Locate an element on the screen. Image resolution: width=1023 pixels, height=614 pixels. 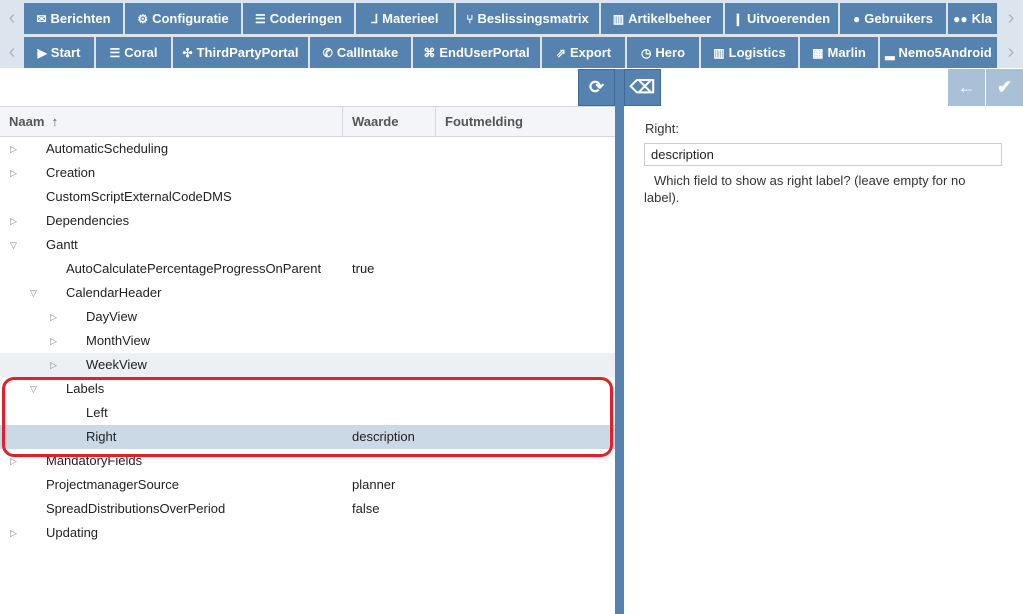
refresh-icon: ⟳ is located at coordinates (596, 87).